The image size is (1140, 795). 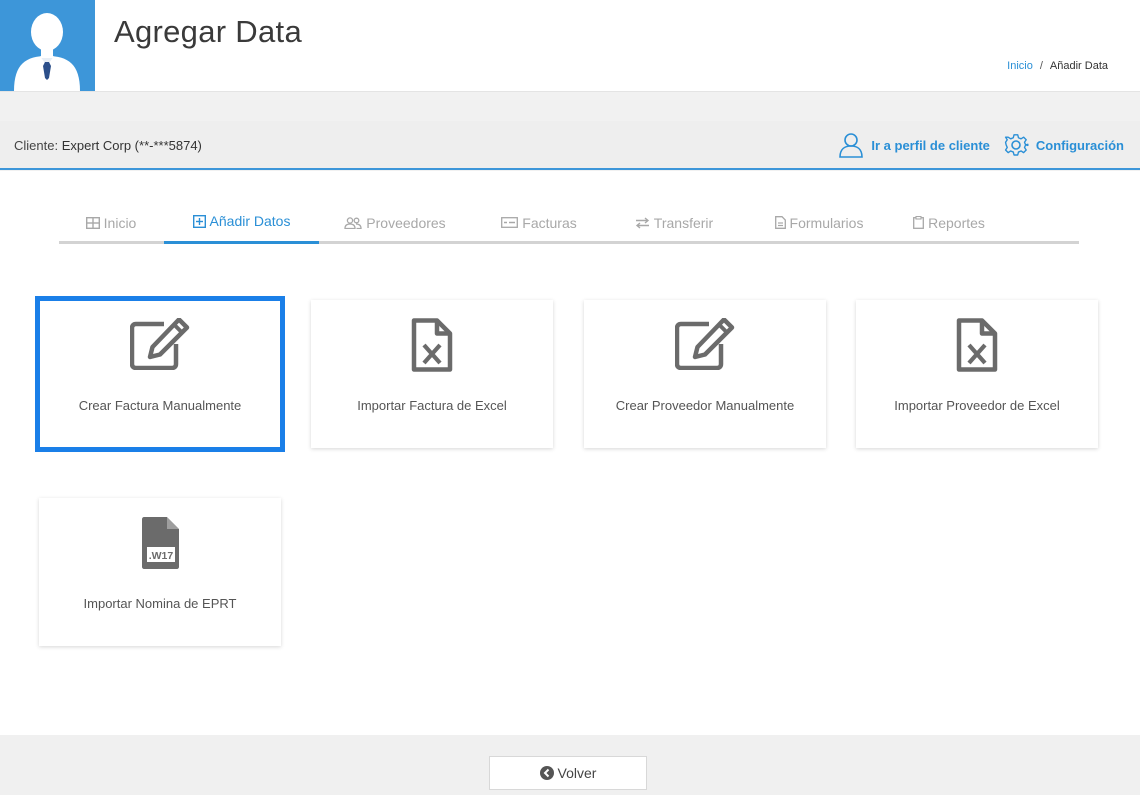 What do you see at coordinates (208, 31) in the screenshot?
I see `page-title: Agregar Data` at bounding box center [208, 31].